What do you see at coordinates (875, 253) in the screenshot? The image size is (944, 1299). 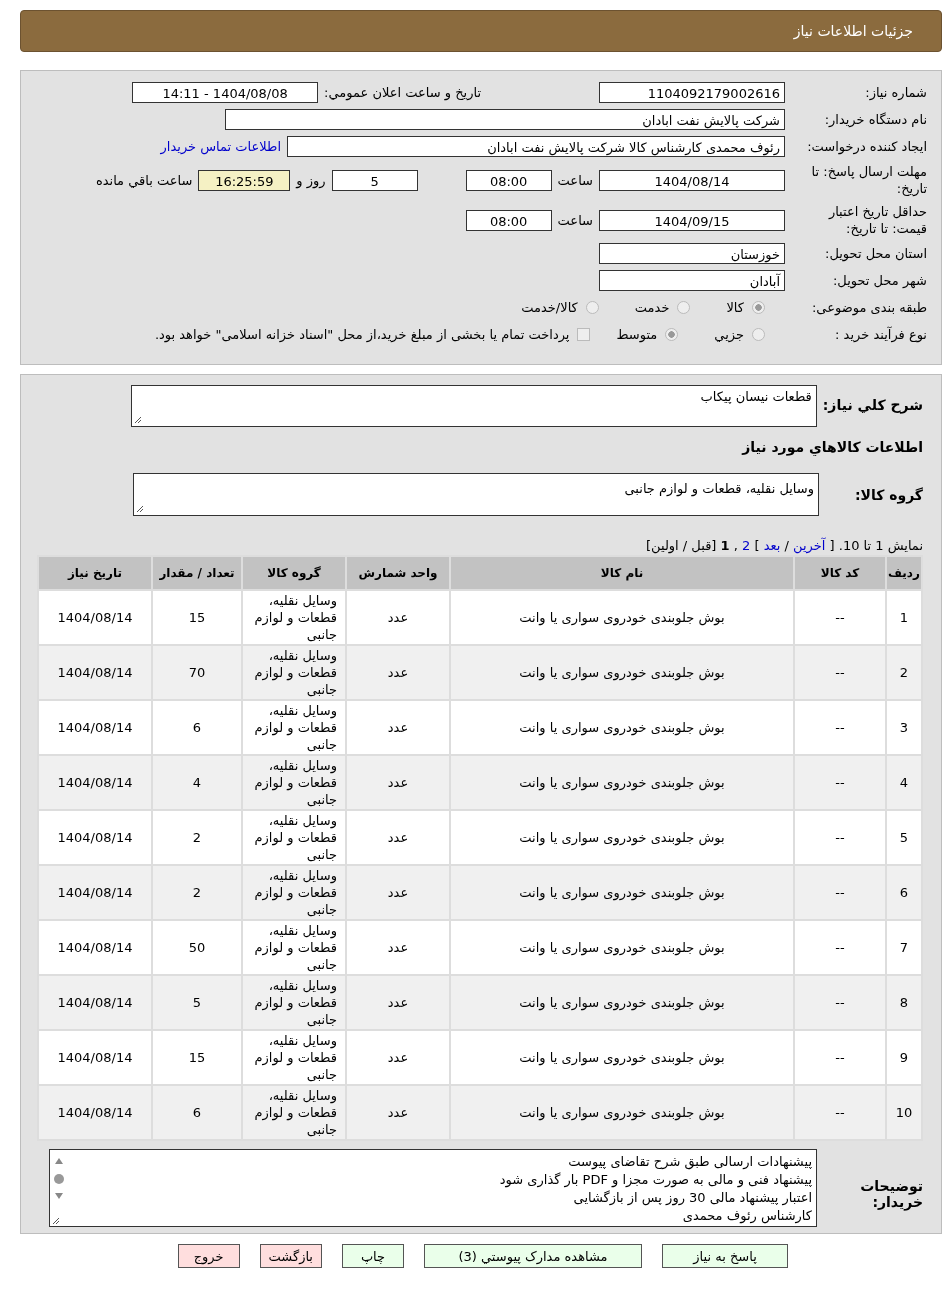 I see `field-label: استان محل تحویل:` at bounding box center [875, 253].